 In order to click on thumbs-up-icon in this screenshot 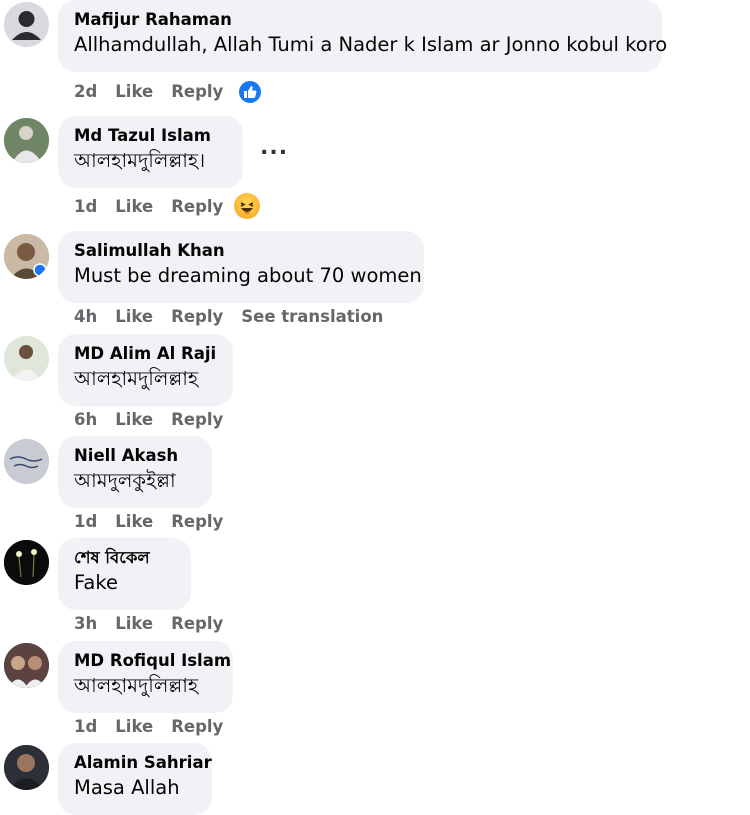, I will do `click(250, 92)`.